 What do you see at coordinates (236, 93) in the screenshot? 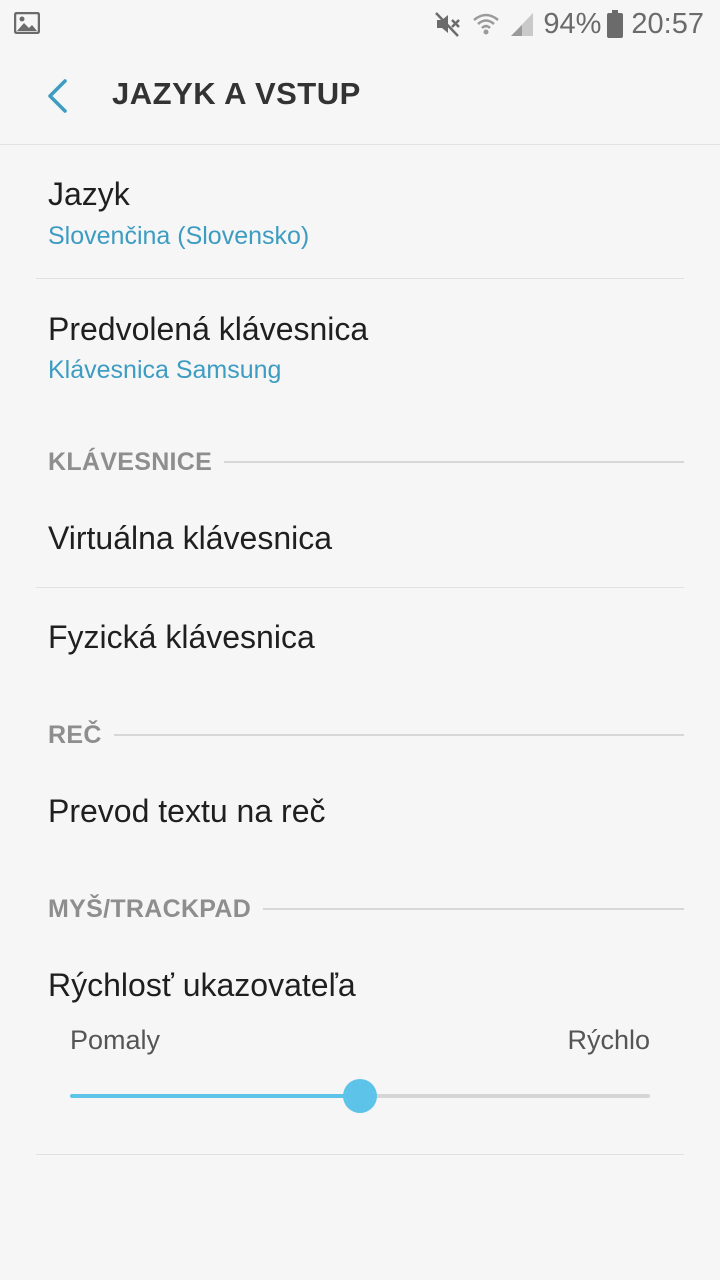
I see `page-title: JAZYK A VSTUP` at bounding box center [236, 93].